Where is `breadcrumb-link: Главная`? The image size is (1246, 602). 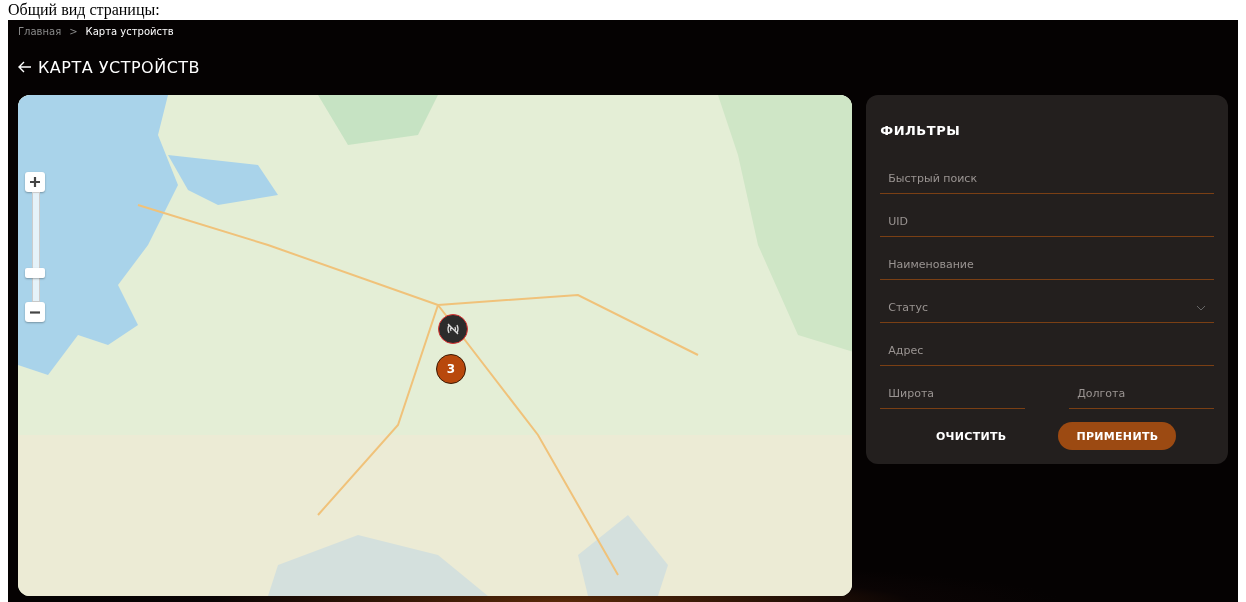 breadcrumb-link: Главная is located at coordinates (40, 31).